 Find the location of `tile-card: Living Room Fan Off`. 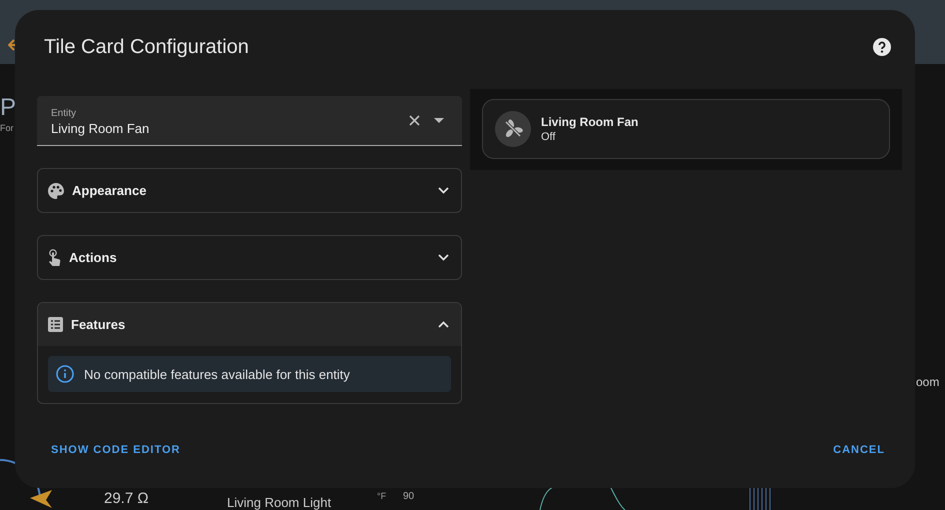

tile-card: Living Room Fan Off is located at coordinates (686, 129).